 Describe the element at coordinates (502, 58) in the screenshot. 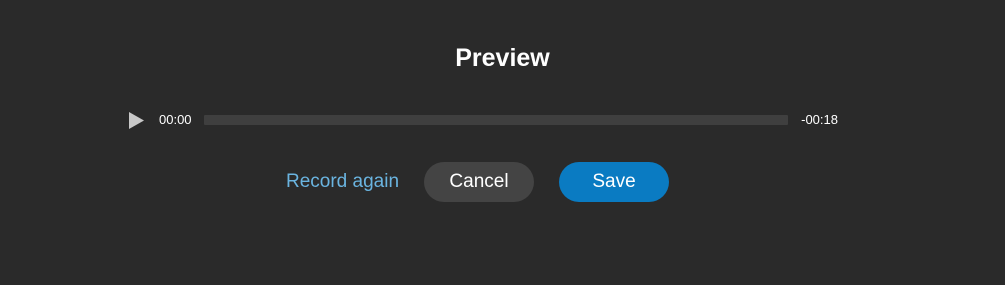

I see `dialog-title: Preview` at that location.